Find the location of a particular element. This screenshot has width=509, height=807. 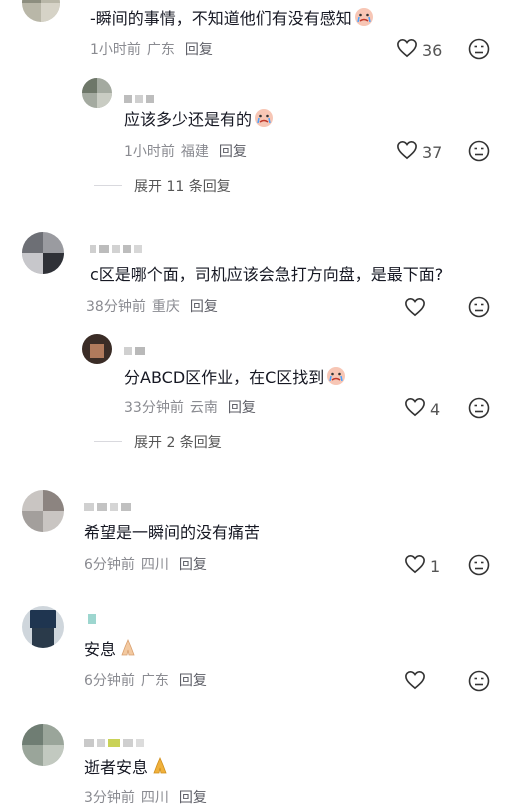

like-button: 1 is located at coordinates (422, 566).